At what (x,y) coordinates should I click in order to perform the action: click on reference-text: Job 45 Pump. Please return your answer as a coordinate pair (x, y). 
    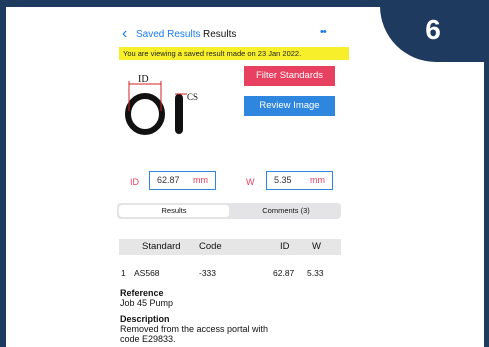
    Looking at the image, I should click on (147, 303).